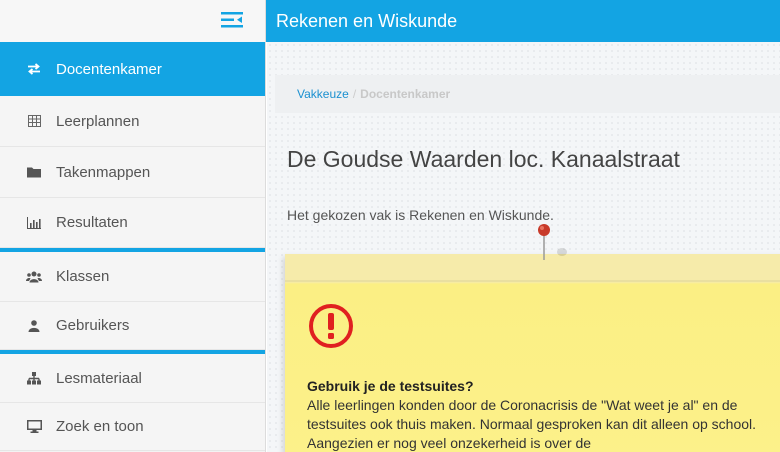 Image resolution: width=780 pixels, height=452 pixels. What do you see at coordinates (34, 172) in the screenshot?
I see `folder-icon` at bounding box center [34, 172].